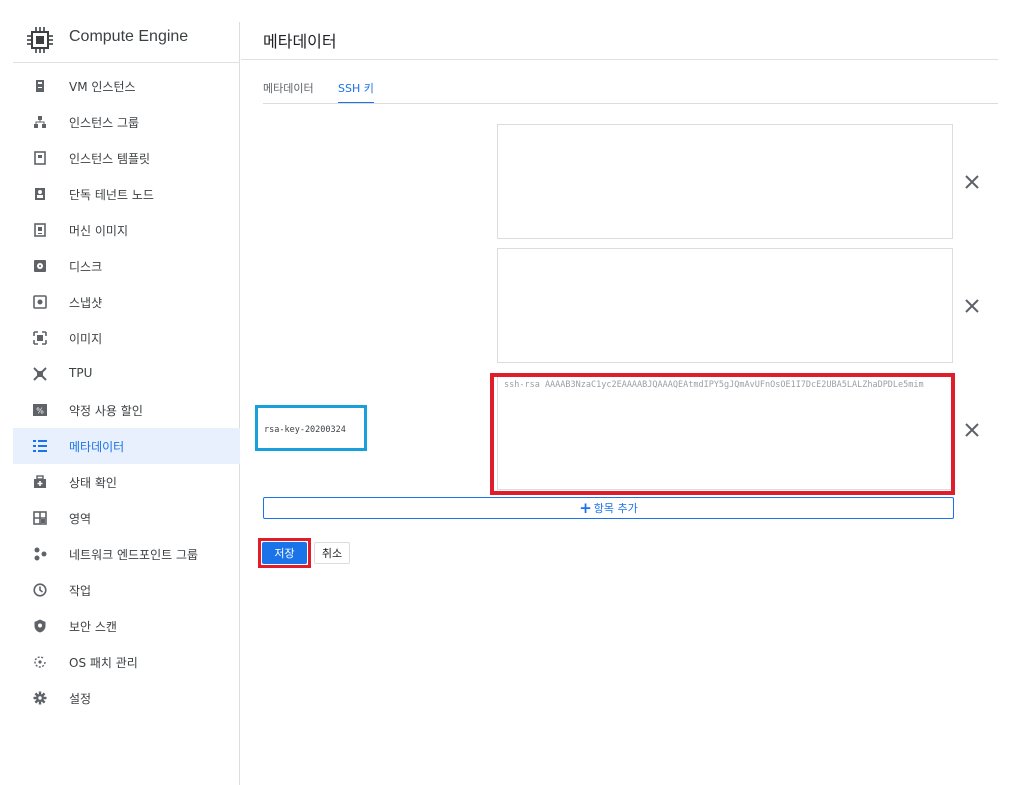  What do you see at coordinates (129, 36) in the screenshot?
I see `product-title: Compute Engine` at bounding box center [129, 36].